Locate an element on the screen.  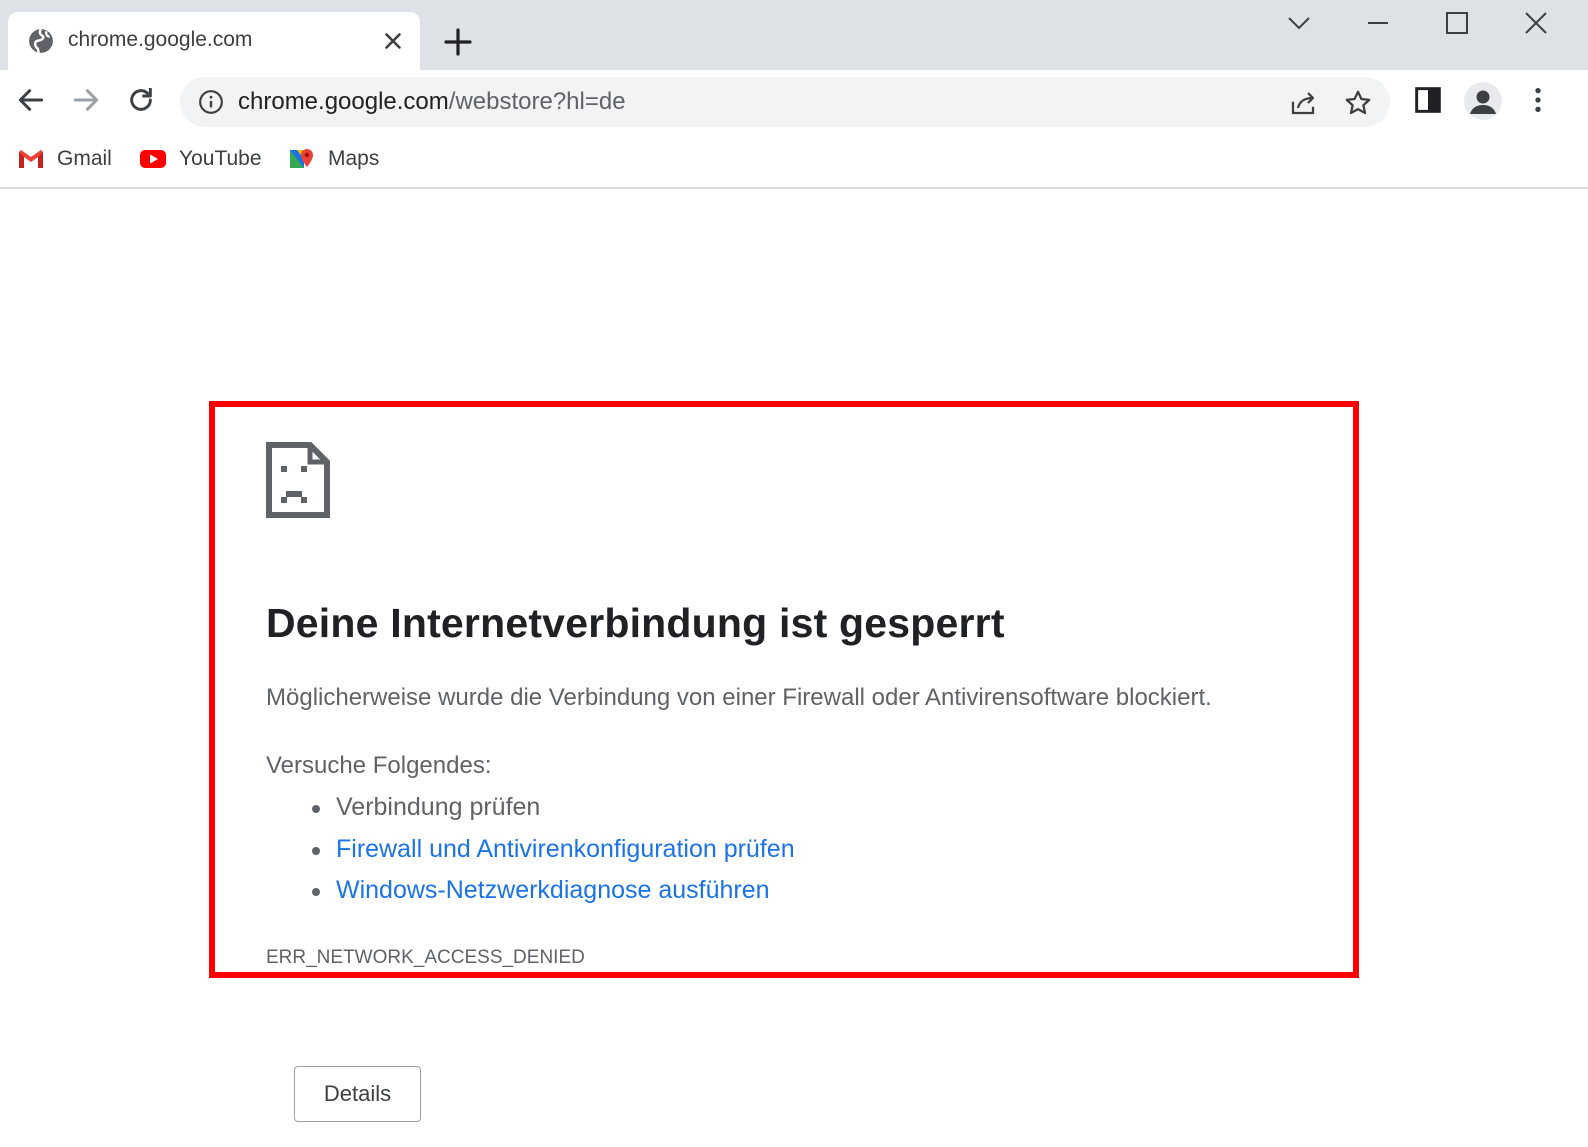
browser-tab: chrome.google.com is located at coordinates (214, 41).